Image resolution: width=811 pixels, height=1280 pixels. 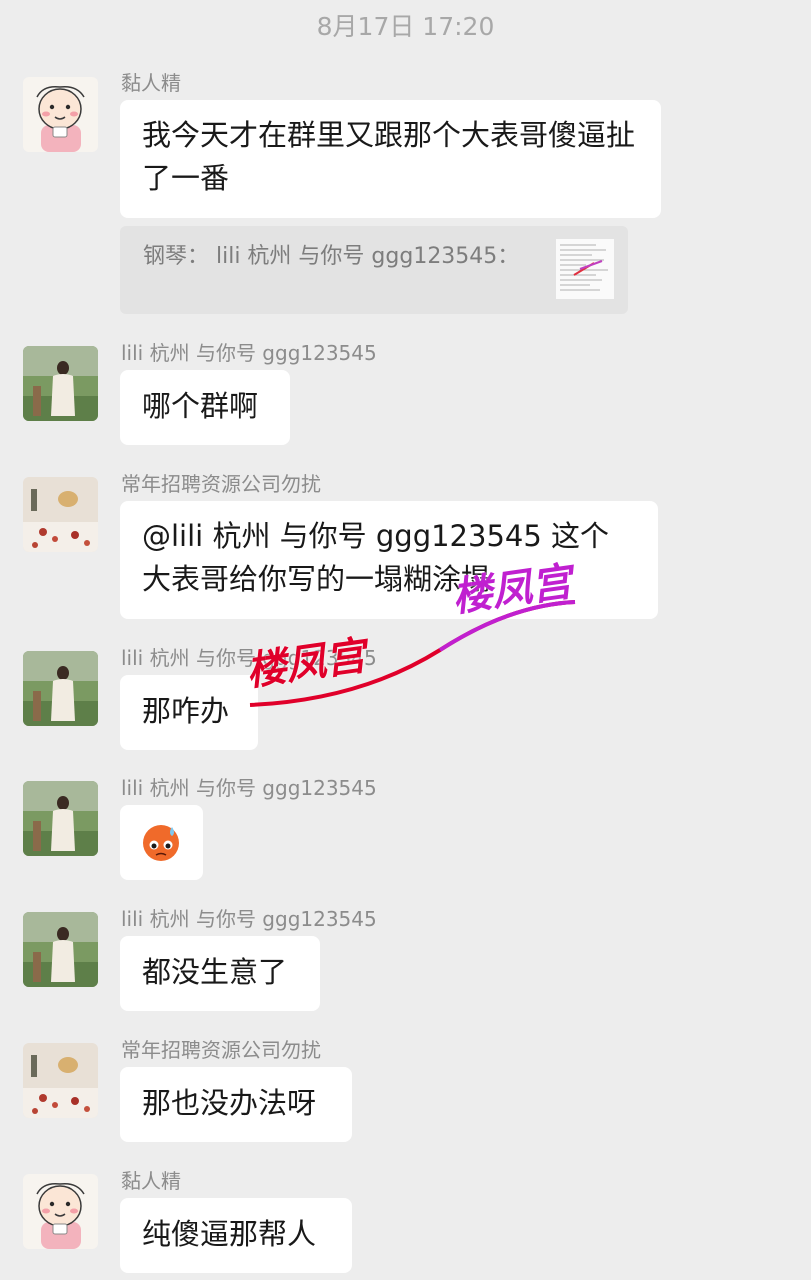 What do you see at coordinates (189, 712) in the screenshot?
I see `message-bubble: 那咋办` at bounding box center [189, 712].